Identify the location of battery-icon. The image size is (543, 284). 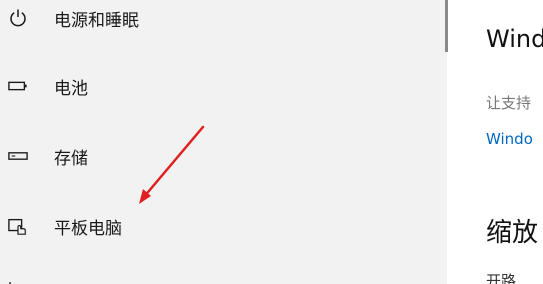
(18, 86).